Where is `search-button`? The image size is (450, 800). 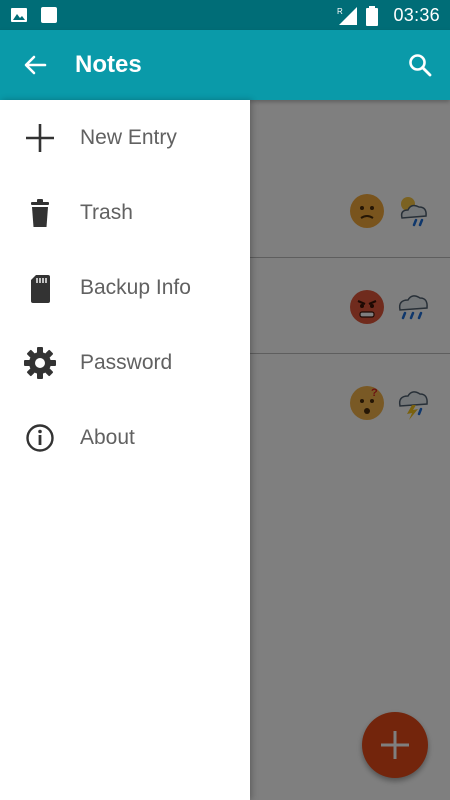
search-button is located at coordinates (420, 65).